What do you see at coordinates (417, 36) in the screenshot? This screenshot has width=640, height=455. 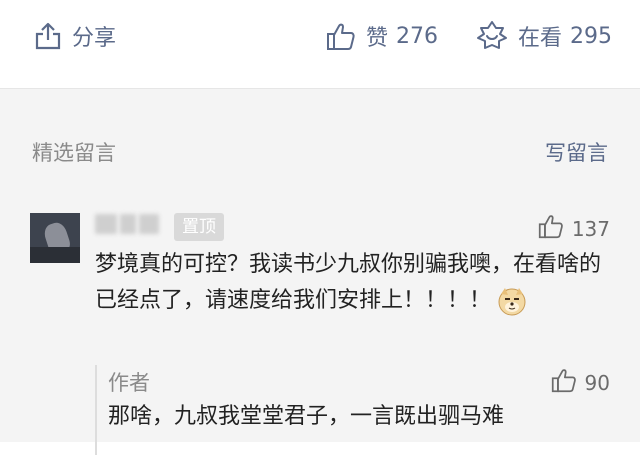 I see `like-count: 276` at bounding box center [417, 36].